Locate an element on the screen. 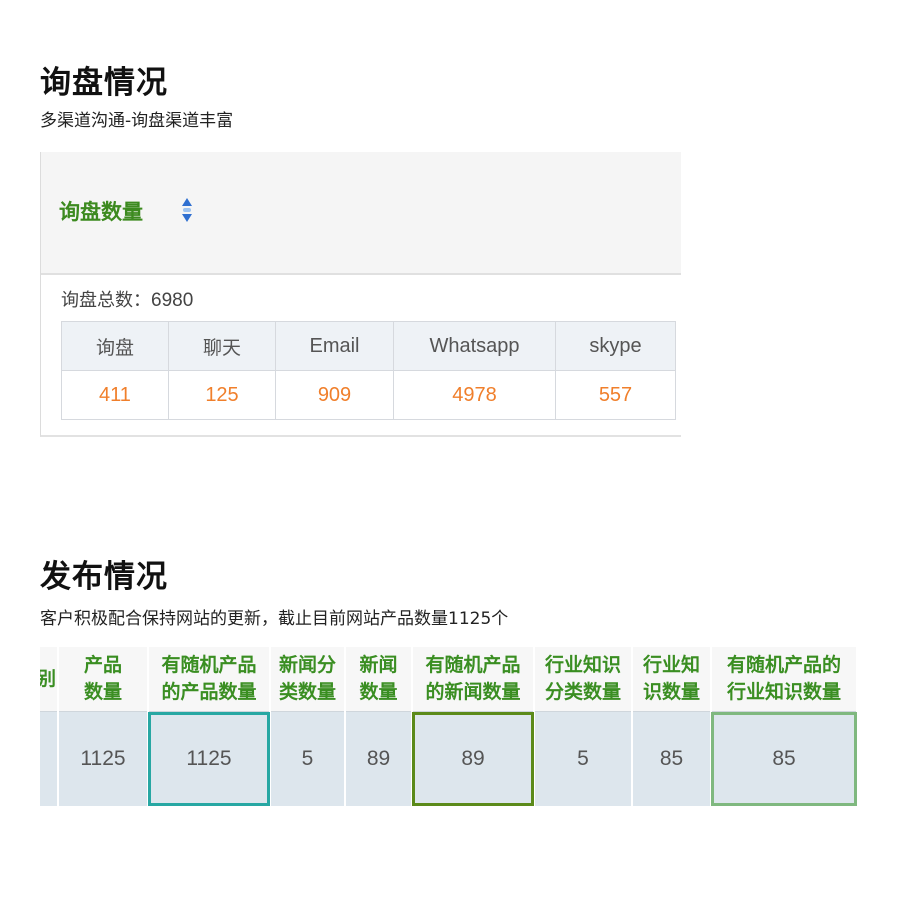  inquiry-total-value: 6980 is located at coordinates (172, 300).